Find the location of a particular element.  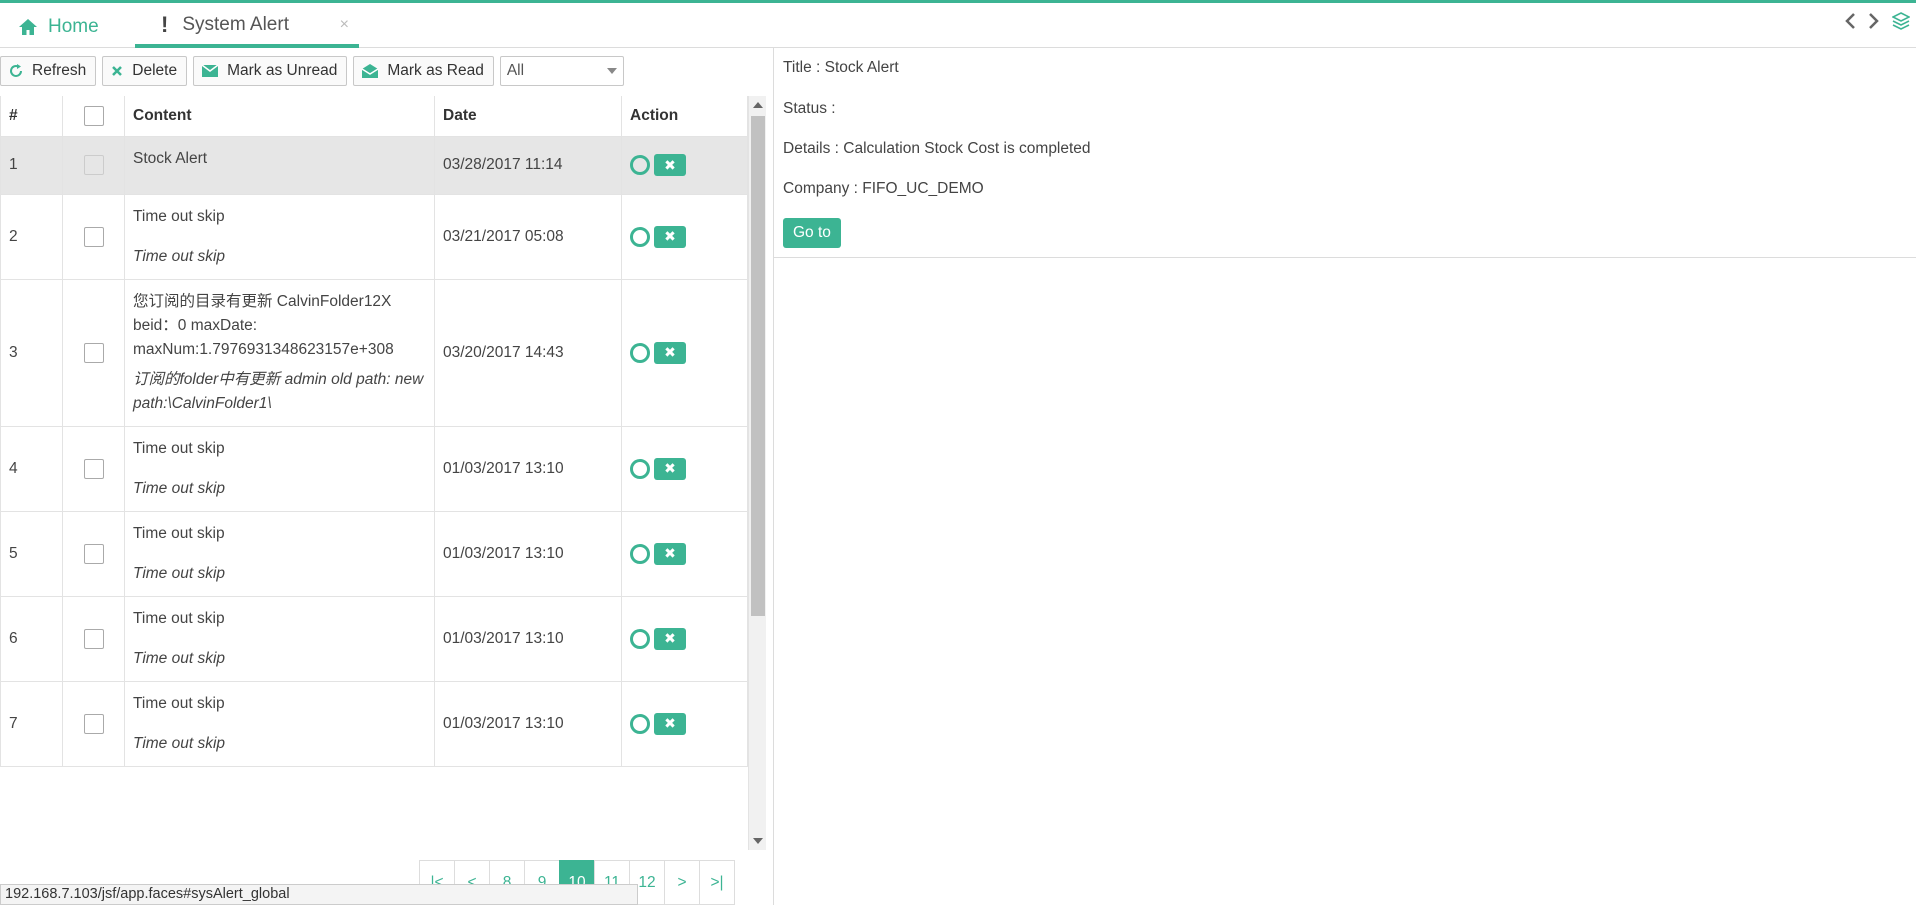

tab-home: Home is located at coordinates (58, 27).